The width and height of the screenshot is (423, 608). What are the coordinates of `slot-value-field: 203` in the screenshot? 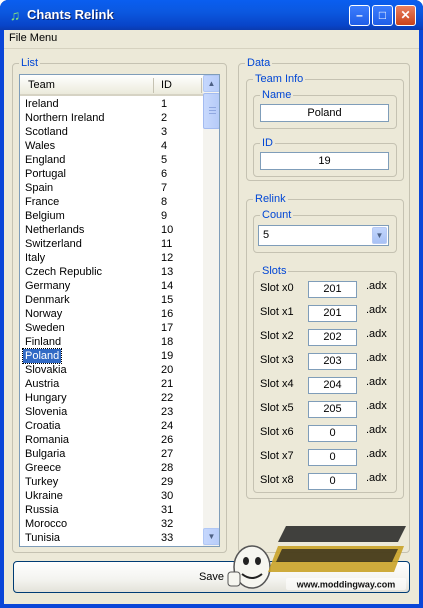 It's located at (332, 361).